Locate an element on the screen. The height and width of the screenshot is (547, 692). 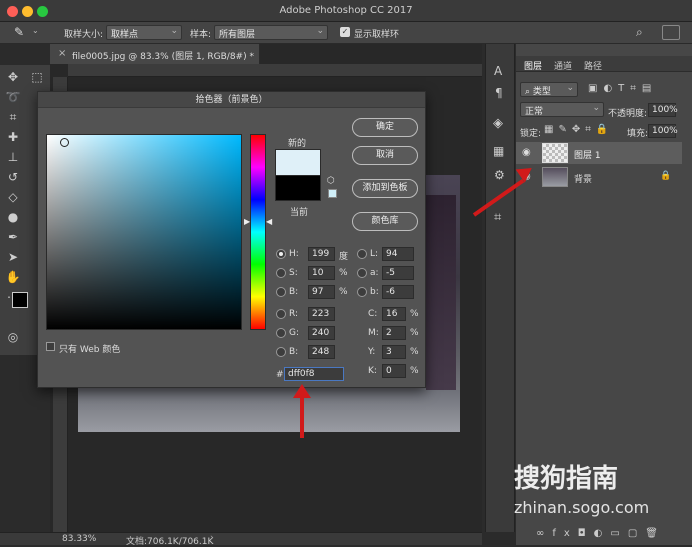
hand-tool-icon: ✋ is located at coordinates (13, 277).